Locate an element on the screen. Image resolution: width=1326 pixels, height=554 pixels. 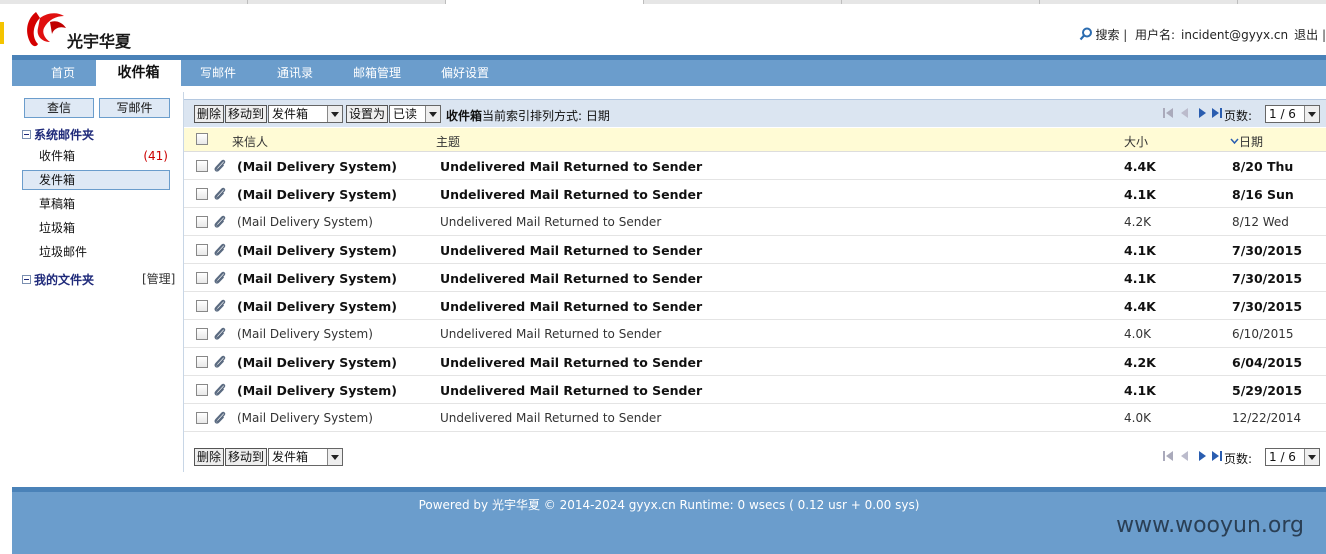
compose-button: 写邮件 is located at coordinates (134, 108).